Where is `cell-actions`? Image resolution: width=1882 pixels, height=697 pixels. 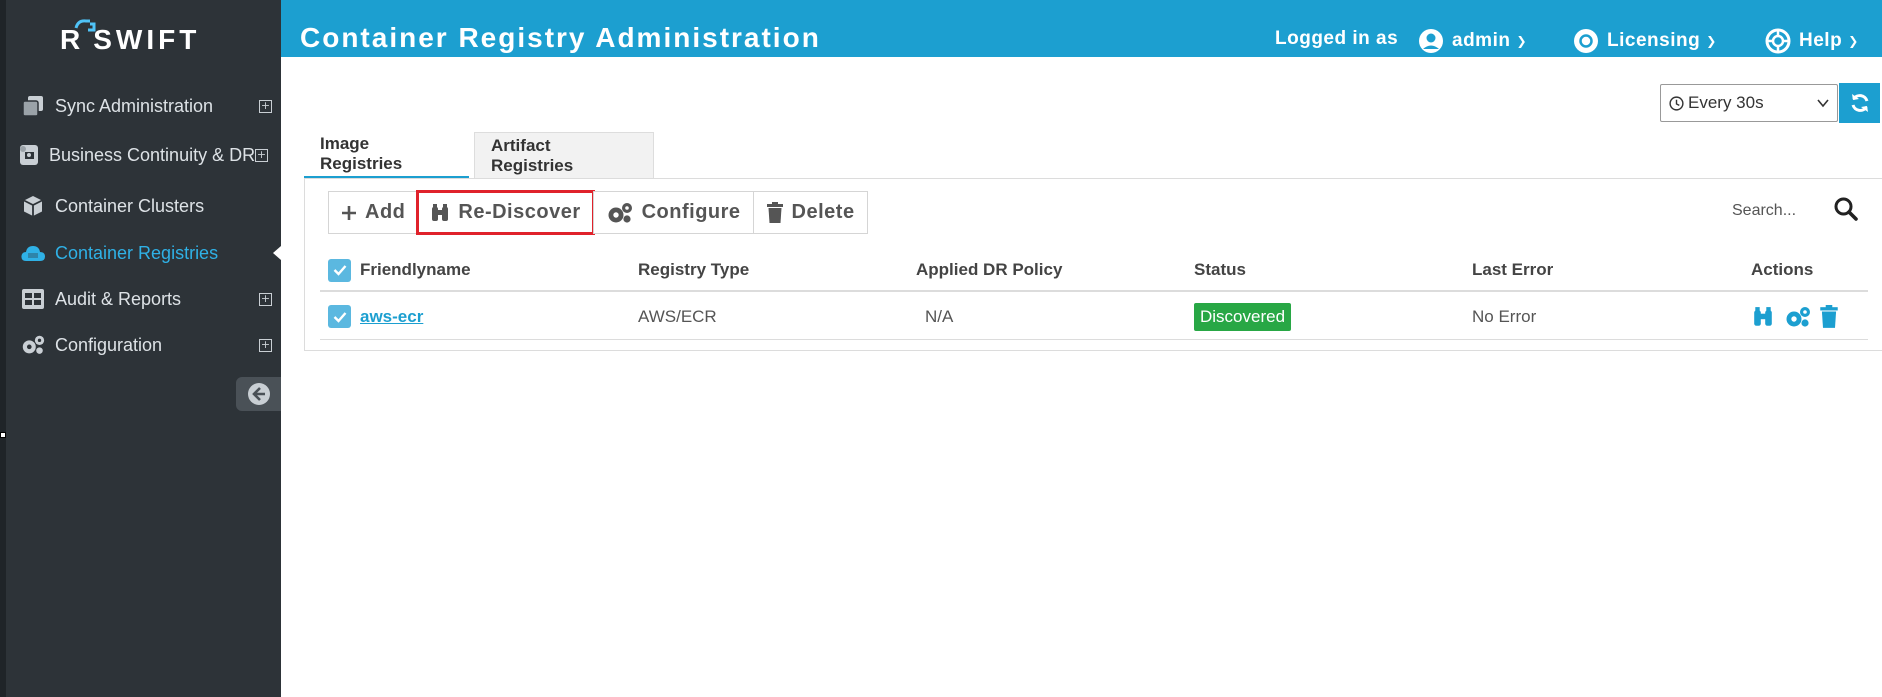 cell-actions is located at coordinates (1795, 316).